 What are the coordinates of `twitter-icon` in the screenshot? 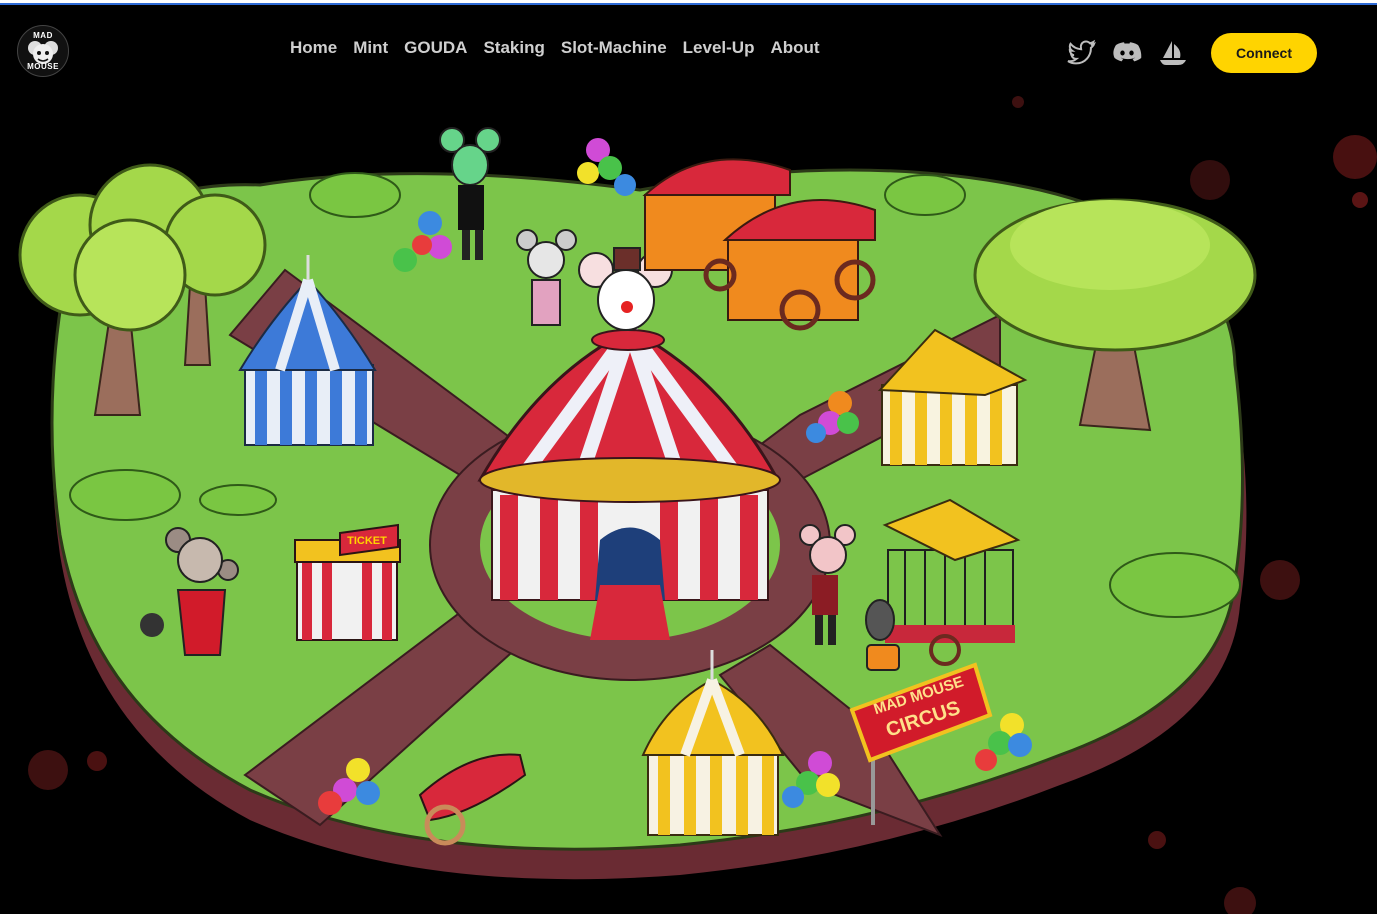 It's located at (1081, 53).